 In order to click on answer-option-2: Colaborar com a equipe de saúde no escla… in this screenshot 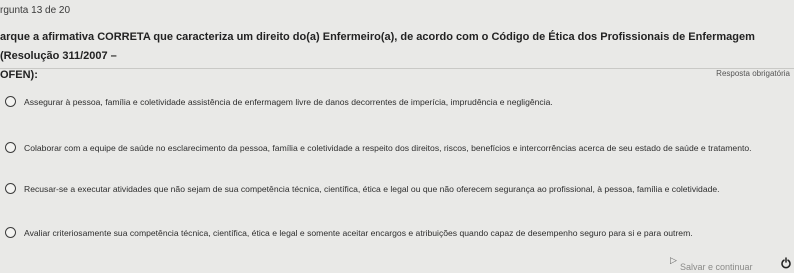, I will do `click(378, 147)`.